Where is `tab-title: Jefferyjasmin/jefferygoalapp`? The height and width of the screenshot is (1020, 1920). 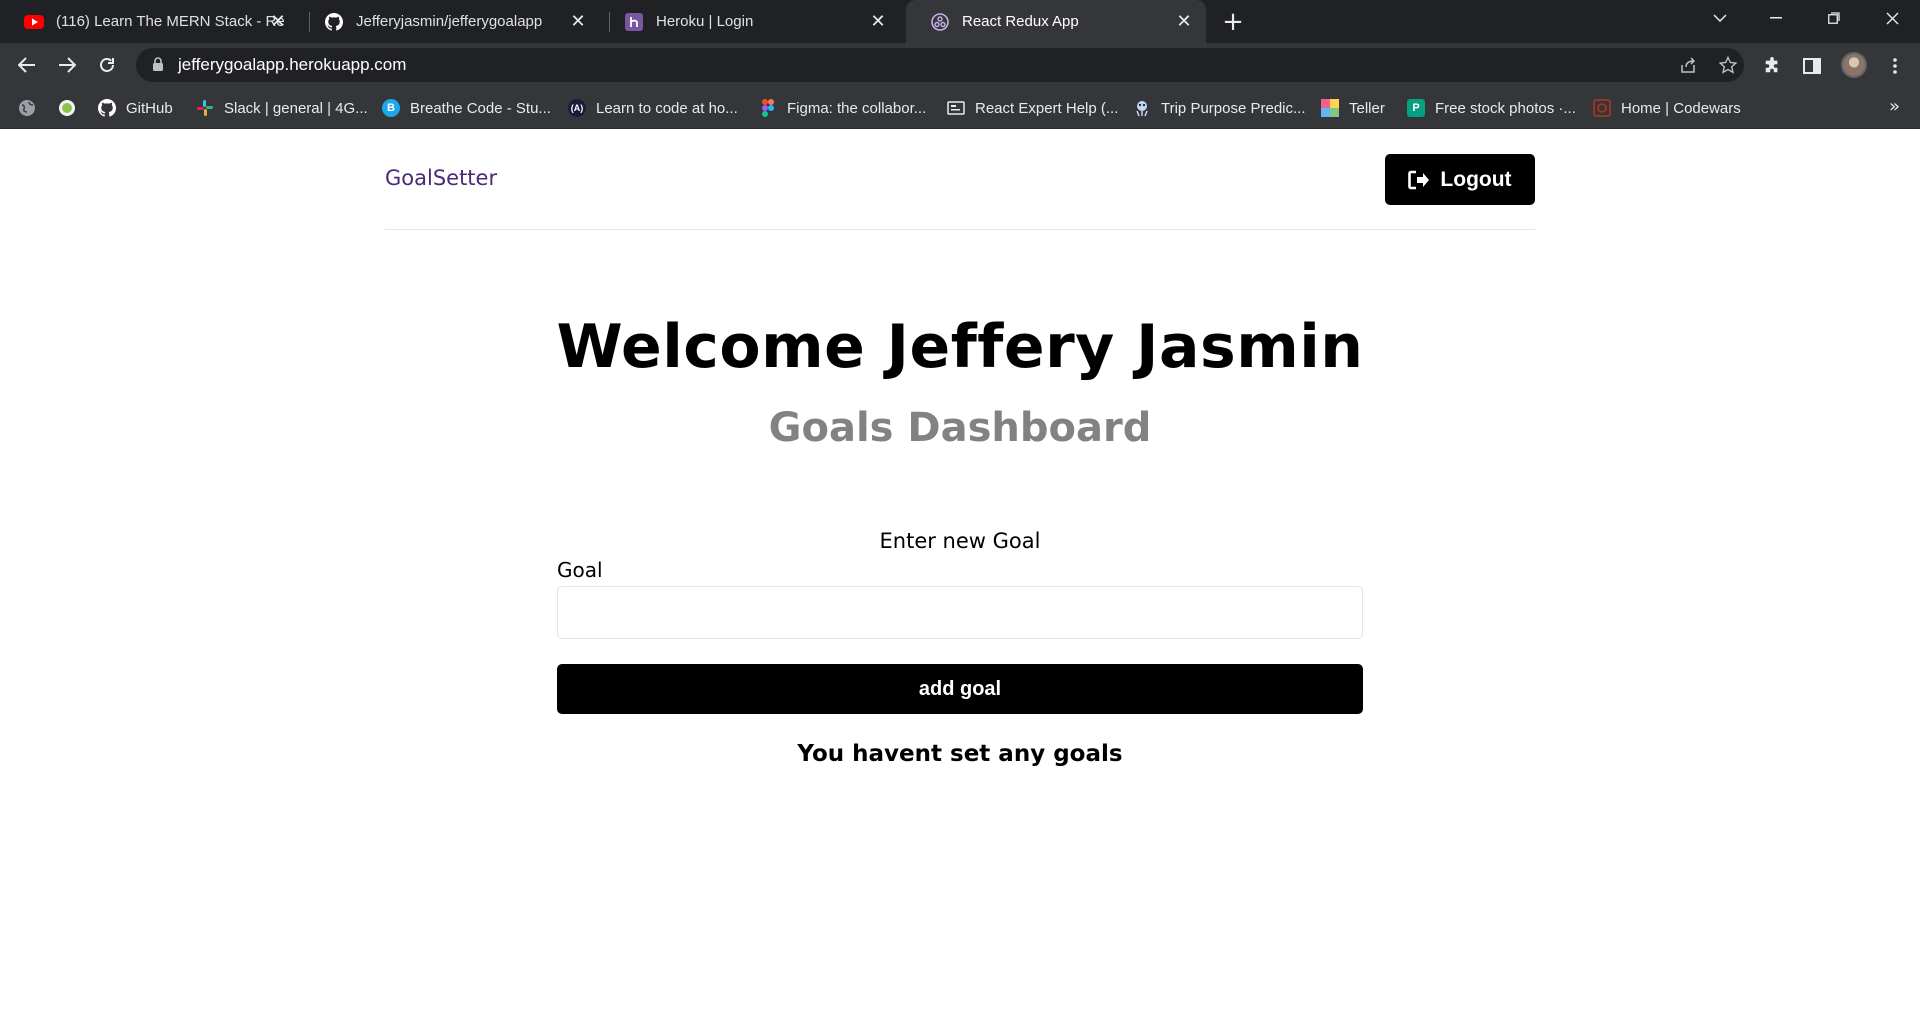 tab-title: Jefferyjasmin/jefferygoalapp is located at coordinates (449, 21).